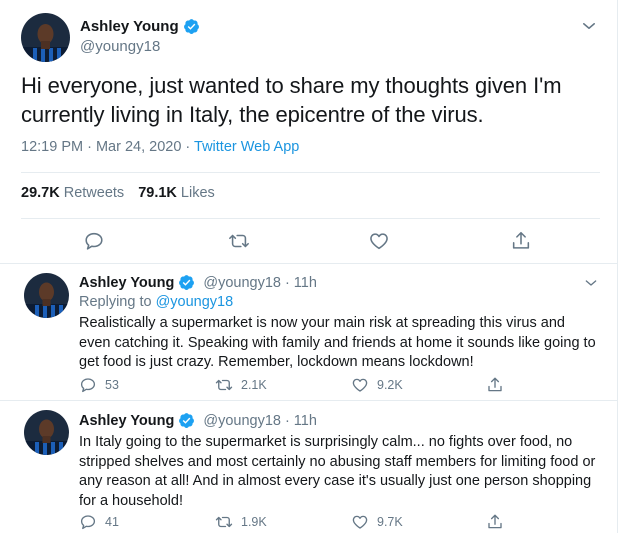  Describe the element at coordinates (254, 522) in the screenshot. I see `retweet-count: 1.9K` at that location.